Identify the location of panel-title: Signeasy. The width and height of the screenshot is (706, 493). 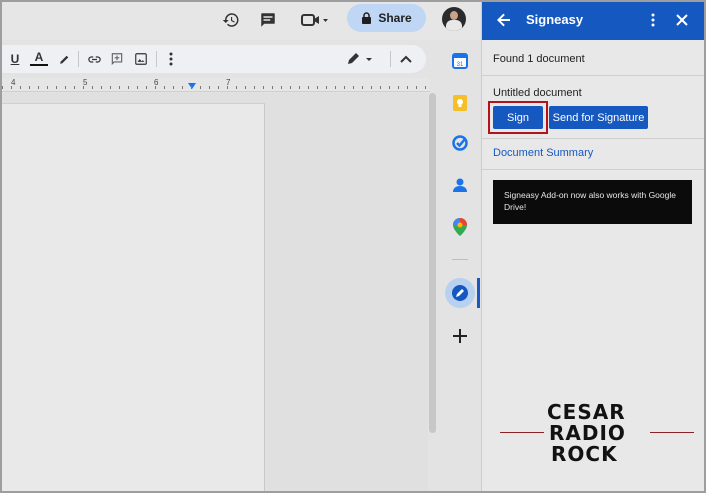
(555, 19).